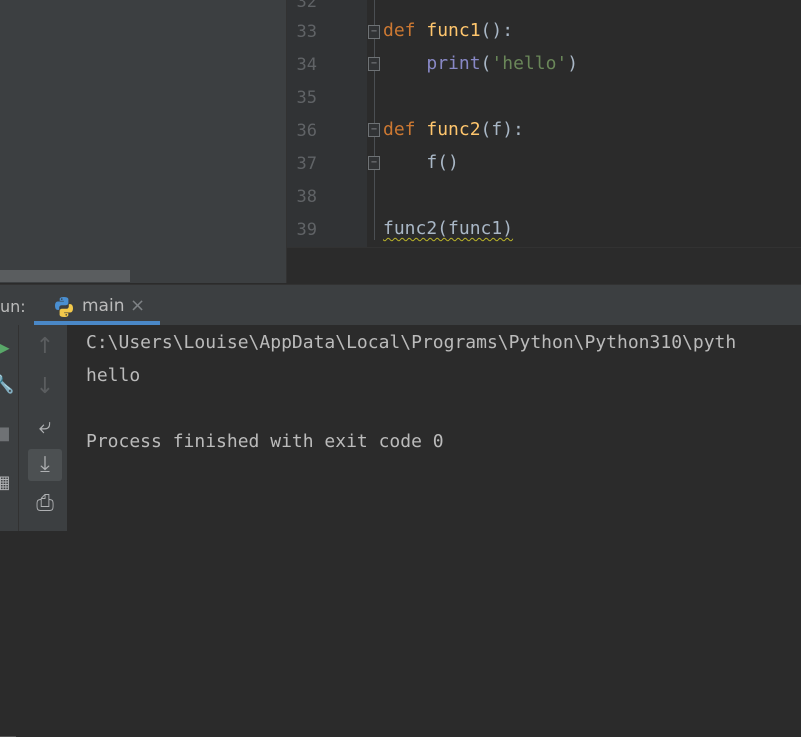 Image resolution: width=801 pixels, height=737 pixels. Describe the element at coordinates (7, 385) in the screenshot. I see `wrench-icon: 🔧` at that location.